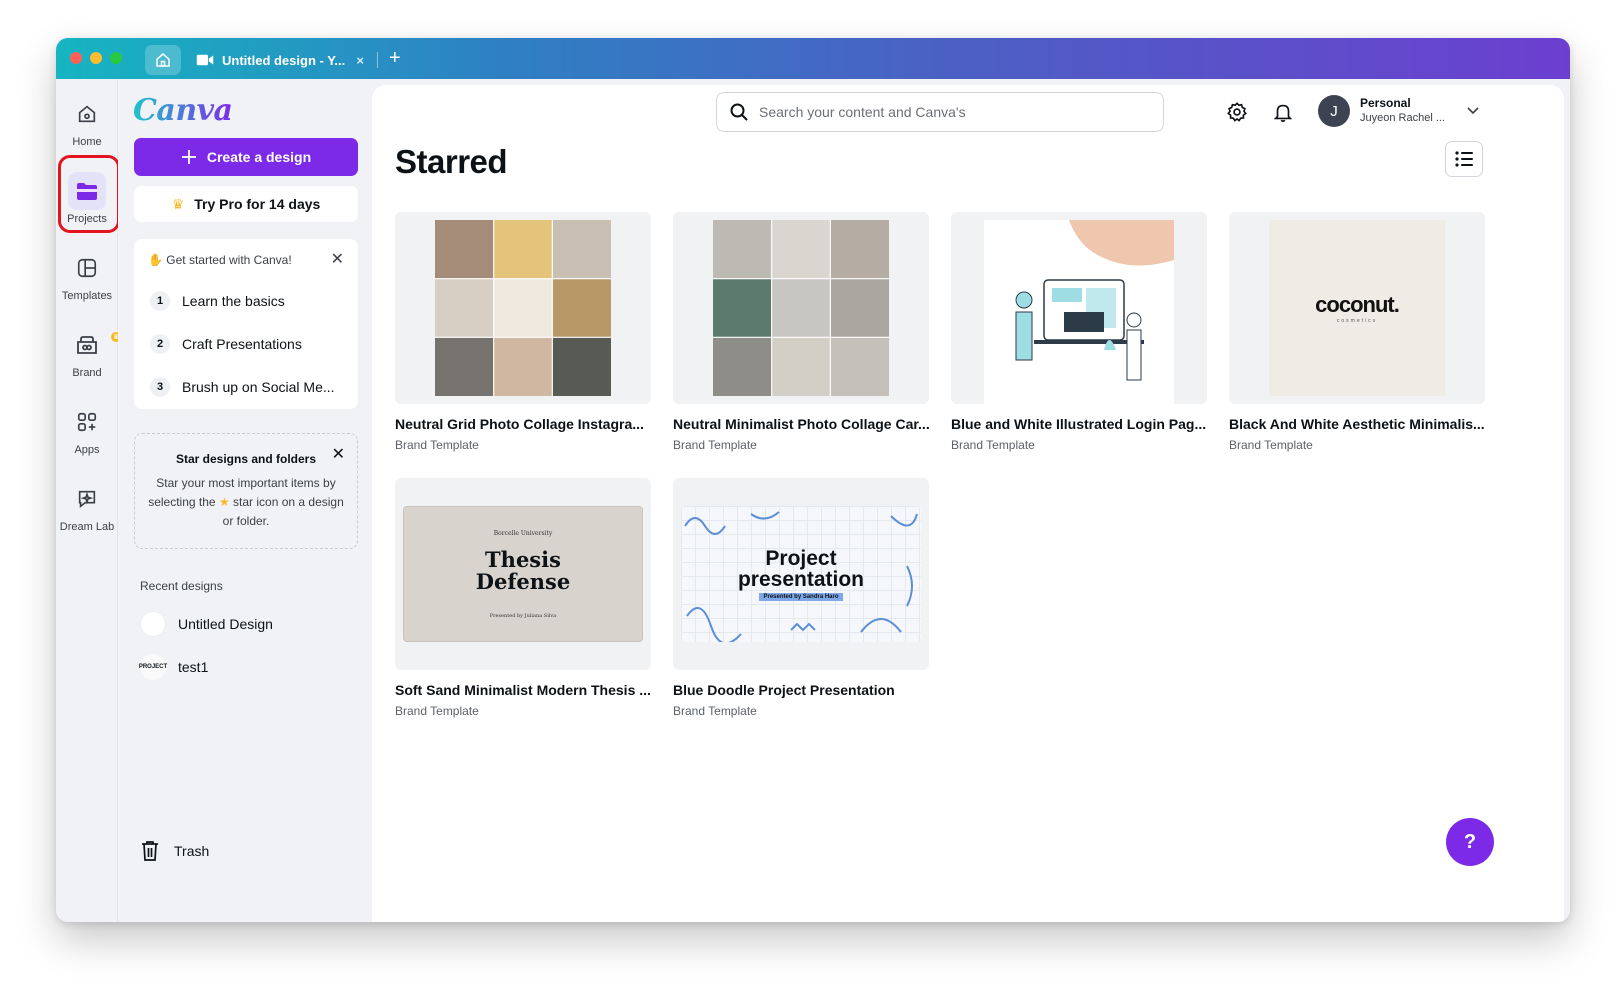  I want to click on settings-button, so click(1237, 112).